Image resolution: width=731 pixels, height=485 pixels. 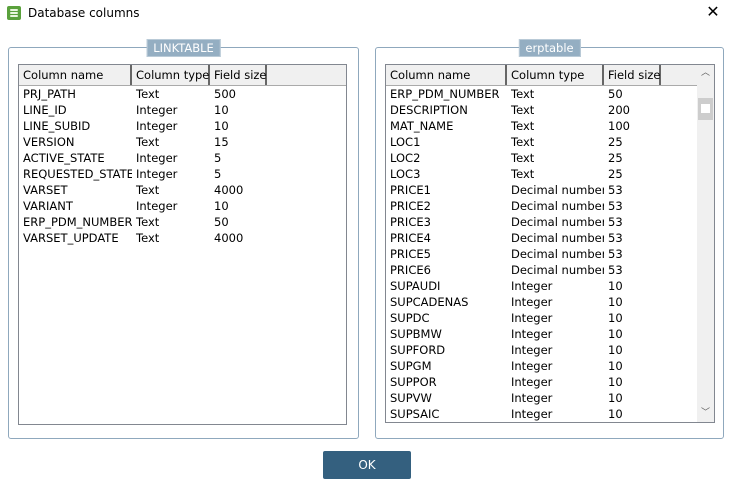 I want to click on vertical-scrollbar: ︿ ﹀, so click(x=705, y=243).